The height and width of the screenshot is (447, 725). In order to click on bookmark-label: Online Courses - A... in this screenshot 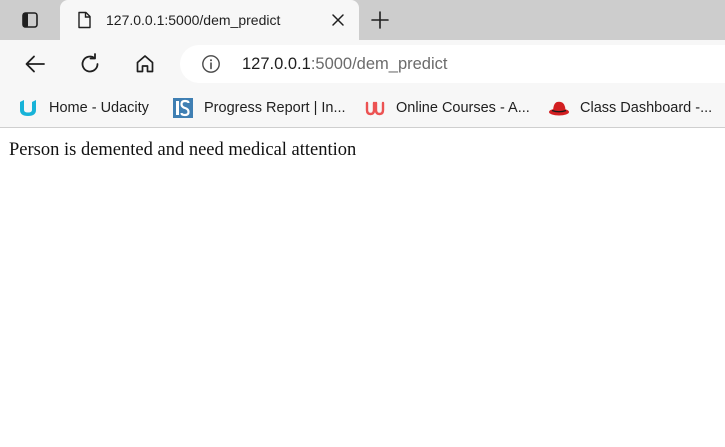, I will do `click(463, 108)`.